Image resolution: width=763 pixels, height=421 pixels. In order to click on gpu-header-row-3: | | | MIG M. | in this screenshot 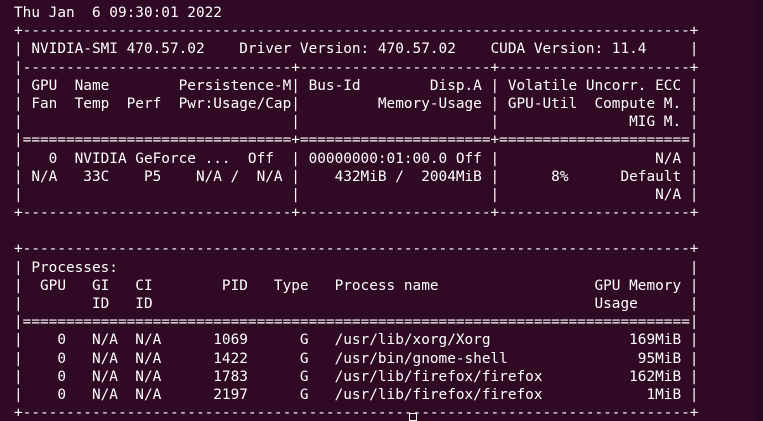, I will do `click(356, 122)`.